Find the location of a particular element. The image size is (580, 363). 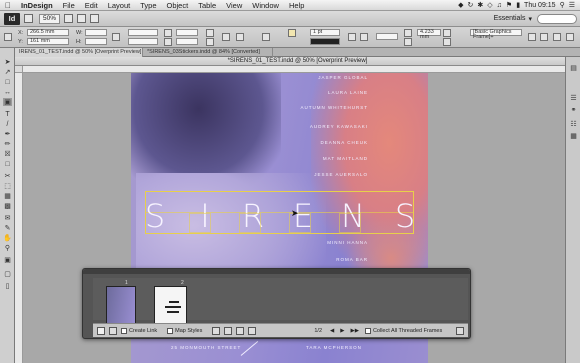

place-multiple-icon is located at coordinates (240, 330).